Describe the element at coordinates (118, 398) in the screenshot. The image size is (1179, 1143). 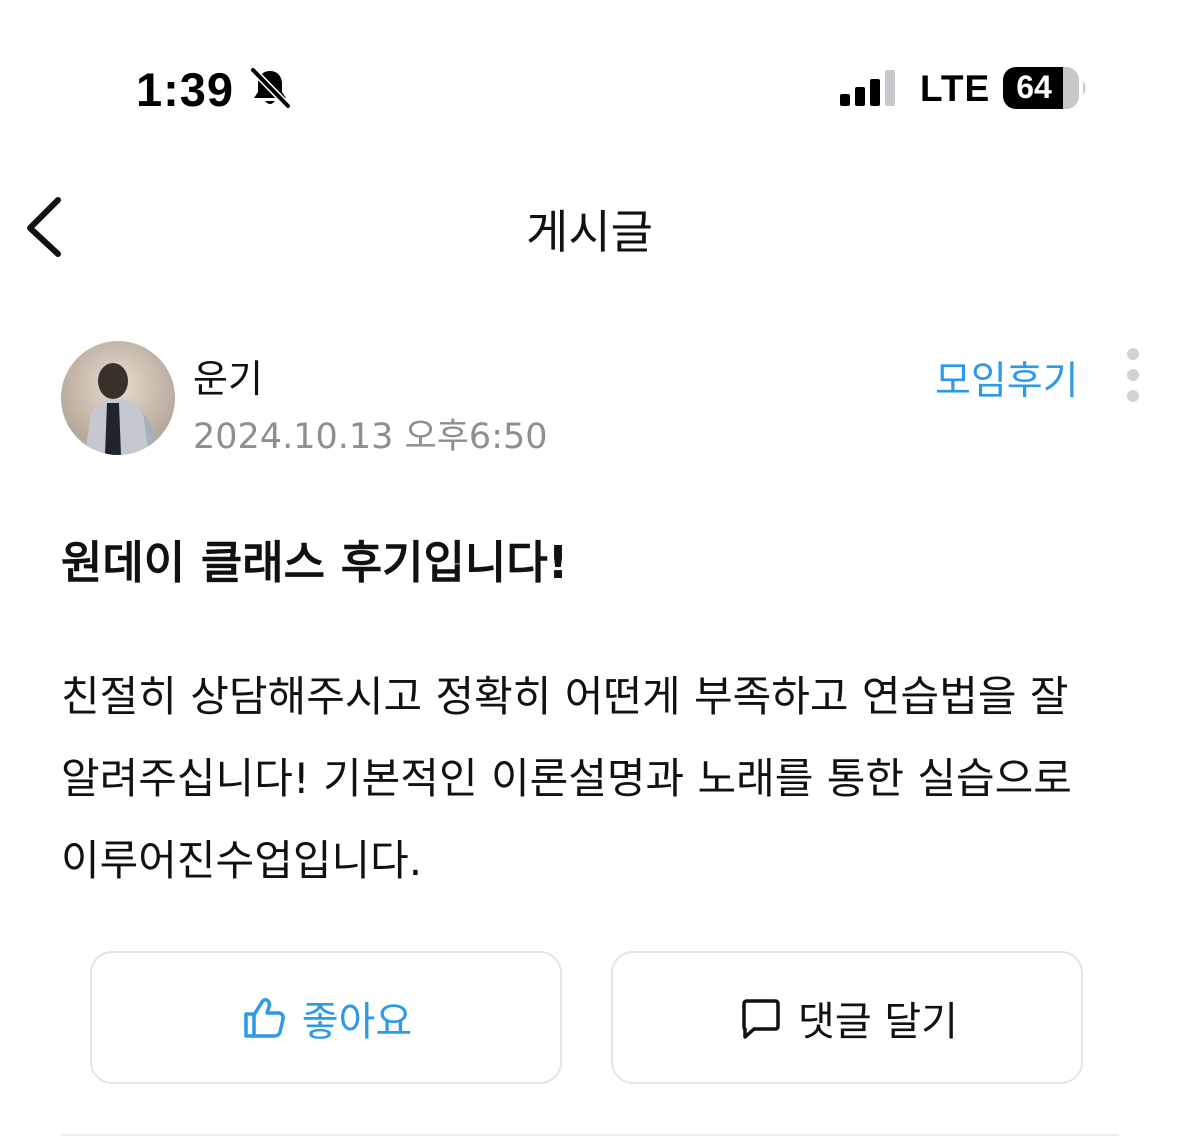
I see `avatar` at that location.